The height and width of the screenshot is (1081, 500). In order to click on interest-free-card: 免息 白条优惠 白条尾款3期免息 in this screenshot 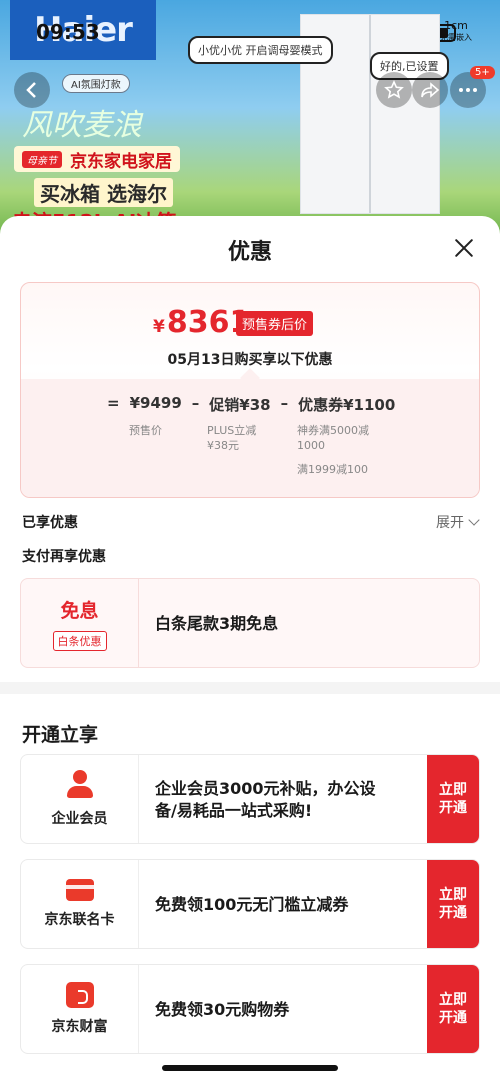, I will do `click(250, 623)`.